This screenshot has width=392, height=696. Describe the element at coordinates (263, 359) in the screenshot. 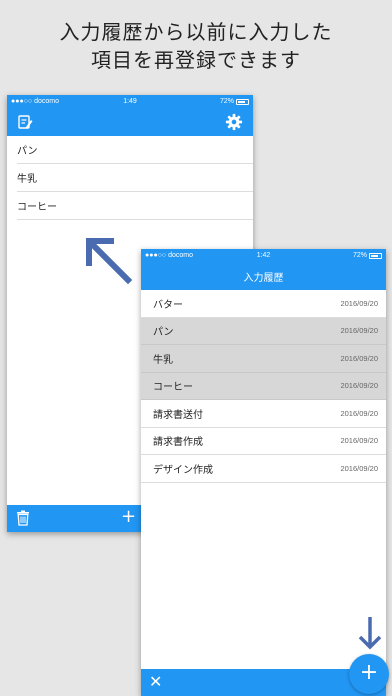

I see `history-row-selected: 牛乳 2016/09/20` at that location.